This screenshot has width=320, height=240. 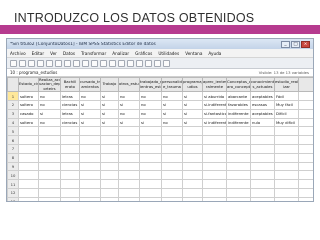 What do you see at coordinates (120, 53) in the screenshot?
I see `menu-item-analizar: Analizar` at bounding box center [120, 53].